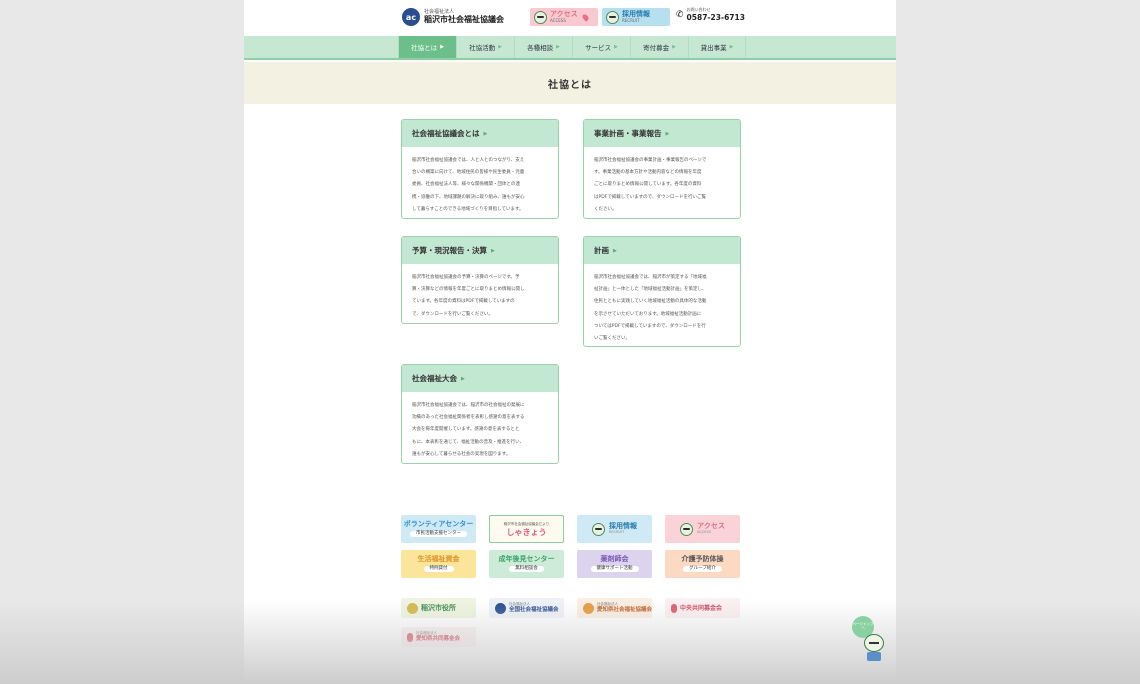  Describe the element at coordinates (650, 197) in the screenshot. I see `card-line: はPDFで掲載していますので、ダウンロードを行いご覧` at that location.